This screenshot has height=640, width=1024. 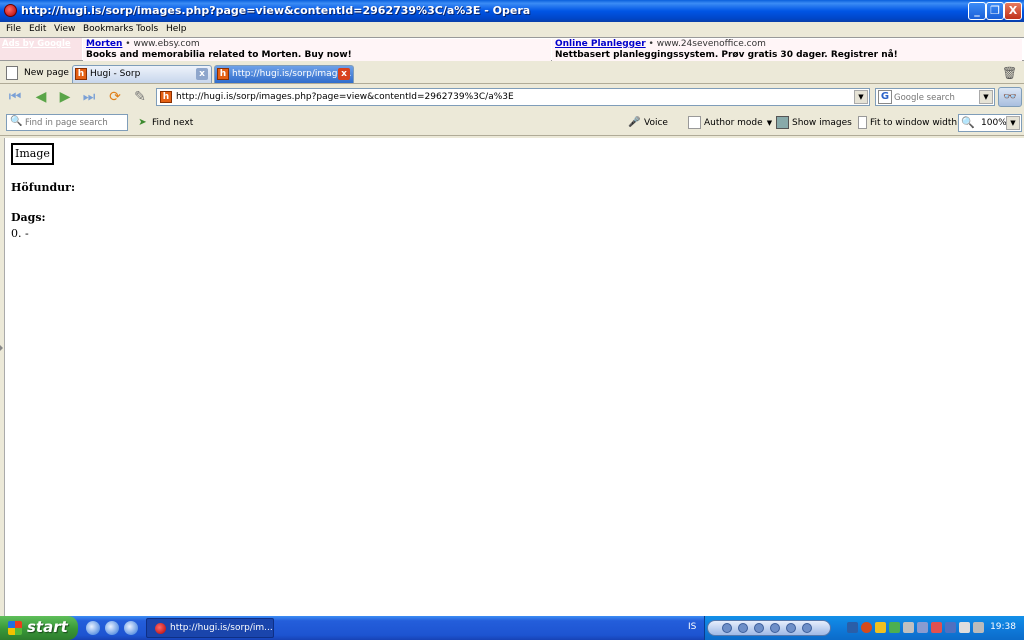 I want to click on zoom-dropdown-icon: ▼, so click(x=1013, y=123).